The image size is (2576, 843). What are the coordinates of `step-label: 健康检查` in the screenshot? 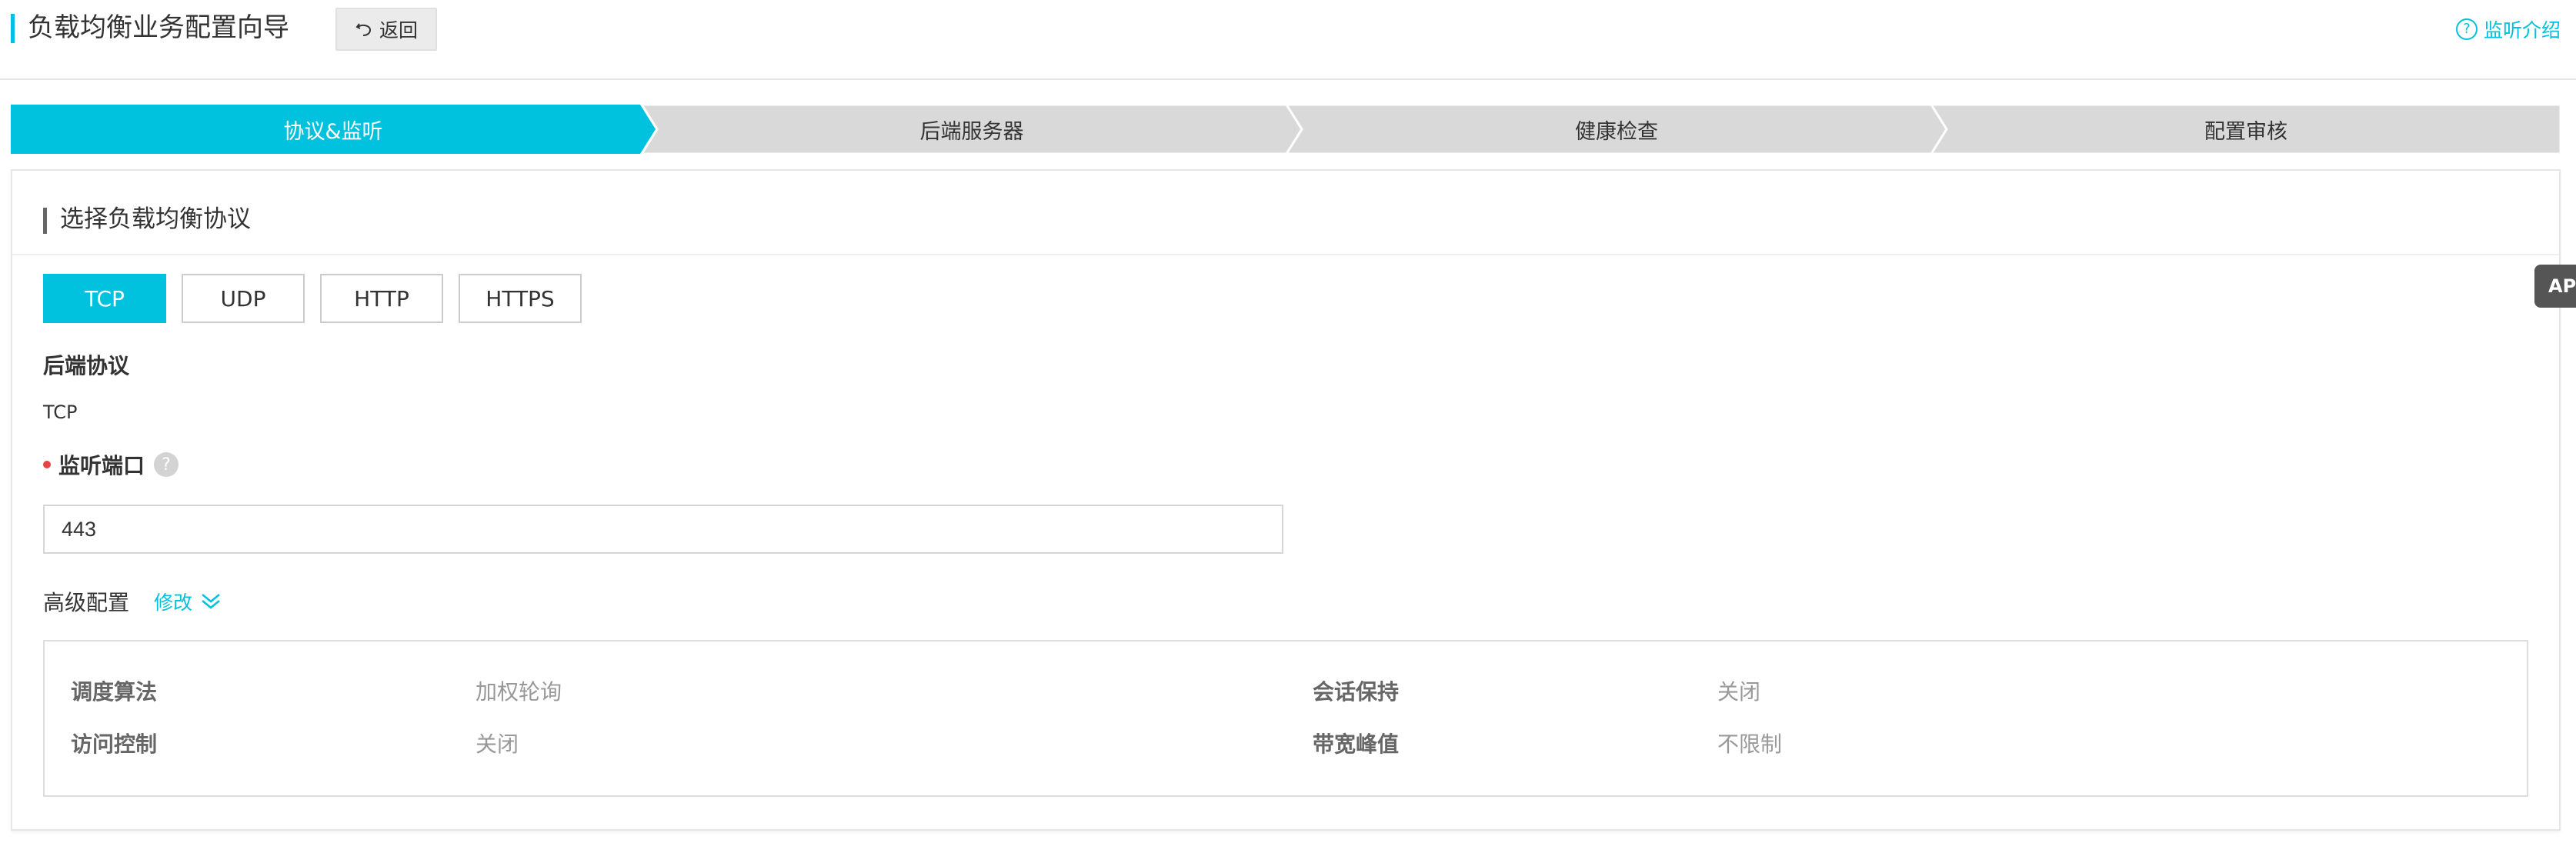 It's located at (1617, 131).